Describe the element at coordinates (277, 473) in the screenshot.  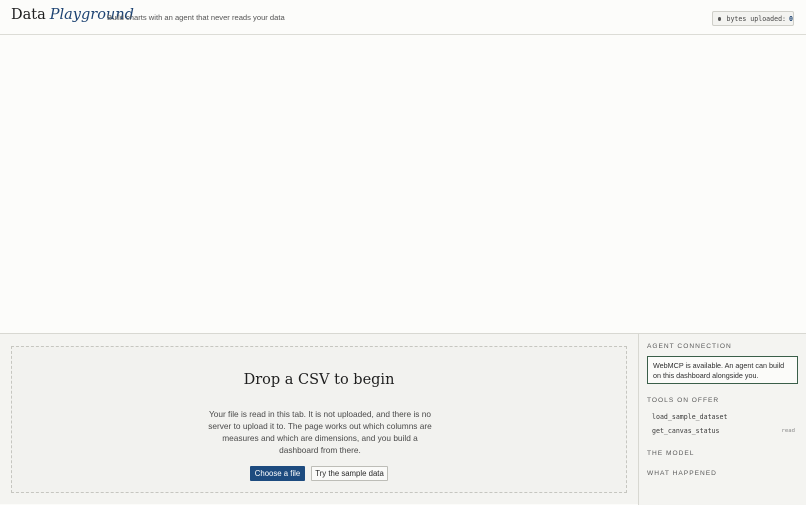
I see `choose-file-button: Choose a file` at that location.